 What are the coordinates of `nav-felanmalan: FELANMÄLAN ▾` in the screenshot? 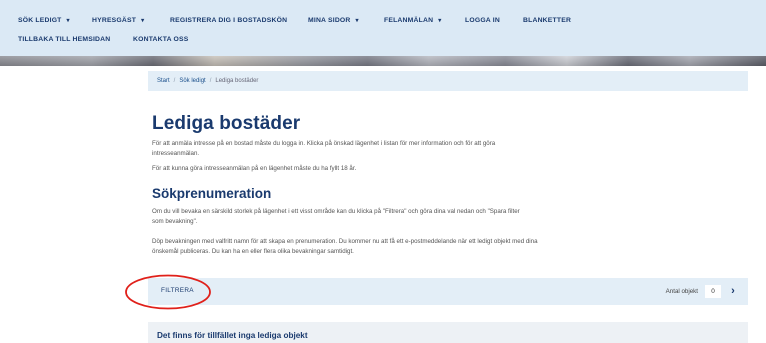 It's located at (412, 20).